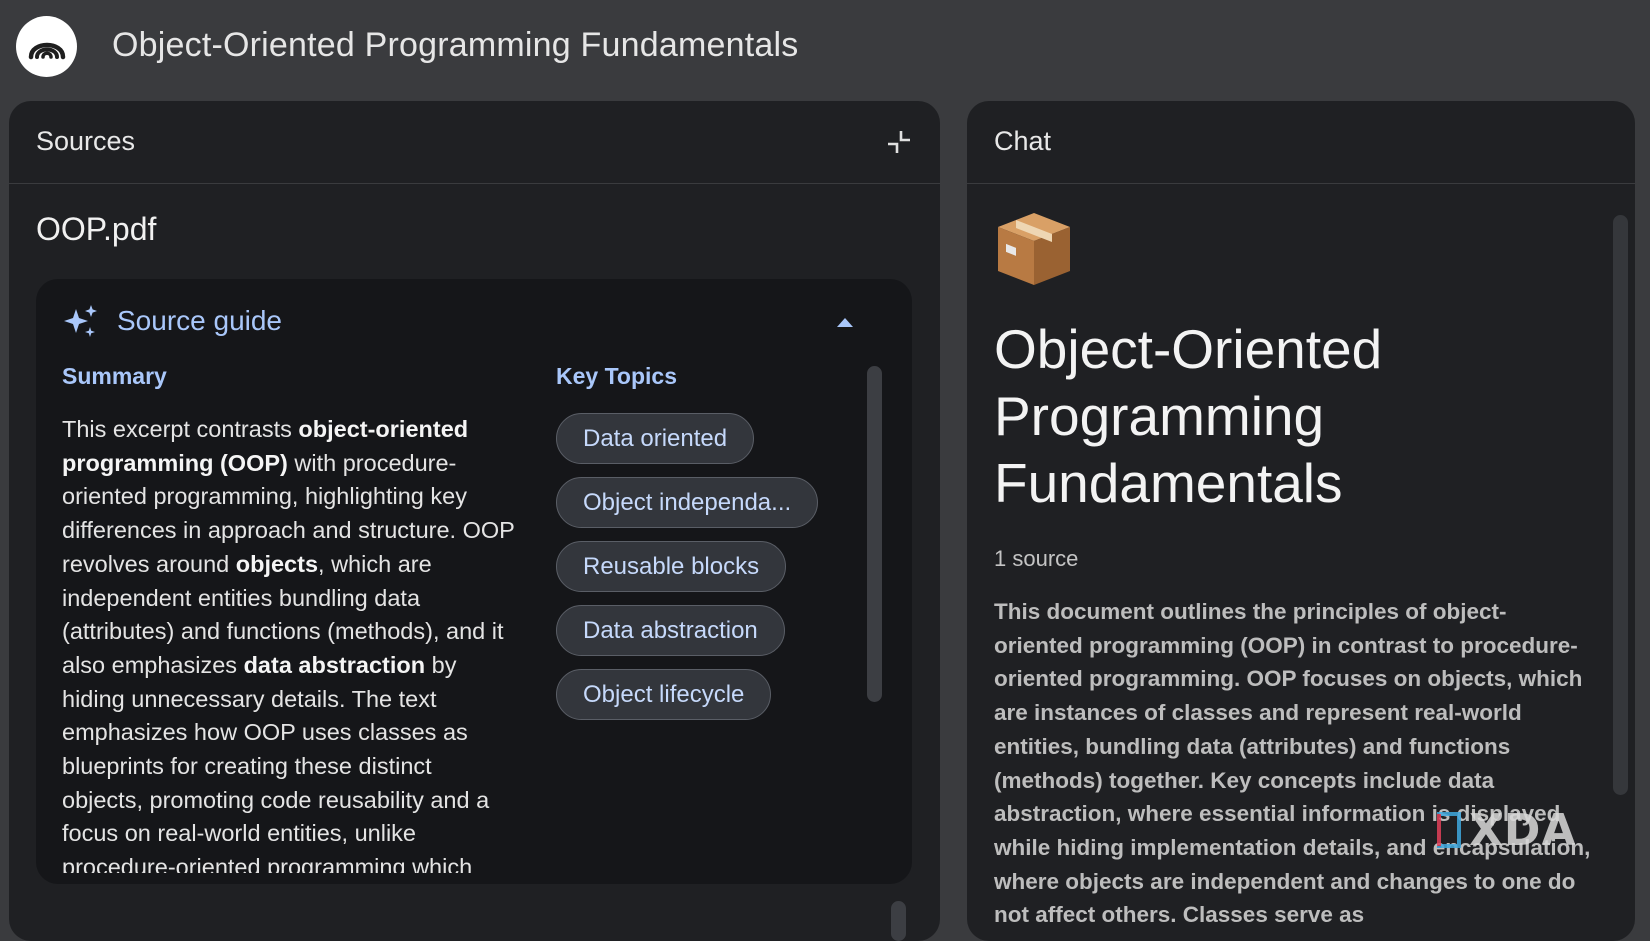 The width and height of the screenshot is (1650, 941). What do you see at coordinates (1449, 830) in the screenshot?
I see `xda-logo-icon` at bounding box center [1449, 830].